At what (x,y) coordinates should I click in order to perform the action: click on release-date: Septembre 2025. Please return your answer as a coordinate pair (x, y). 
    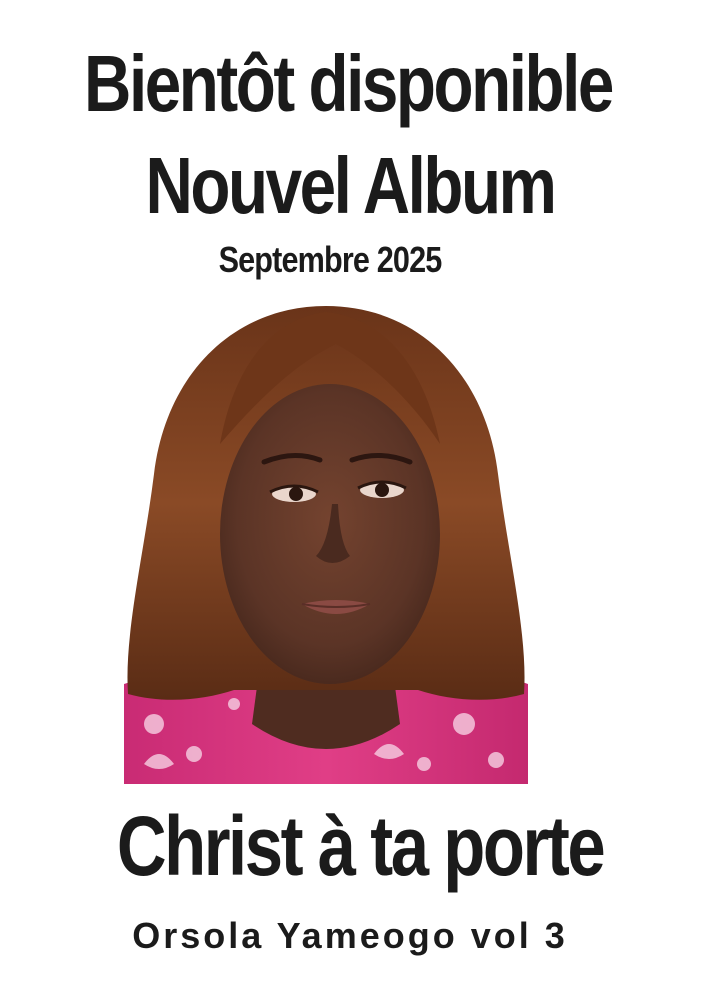
    Looking at the image, I should click on (330, 259).